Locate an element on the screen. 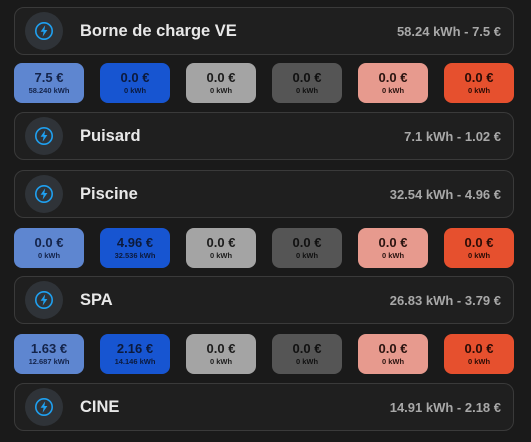 The height and width of the screenshot is (442, 531). entity-card-piscine: Piscine 32.54 kWh - 4.96 € is located at coordinates (264, 194).